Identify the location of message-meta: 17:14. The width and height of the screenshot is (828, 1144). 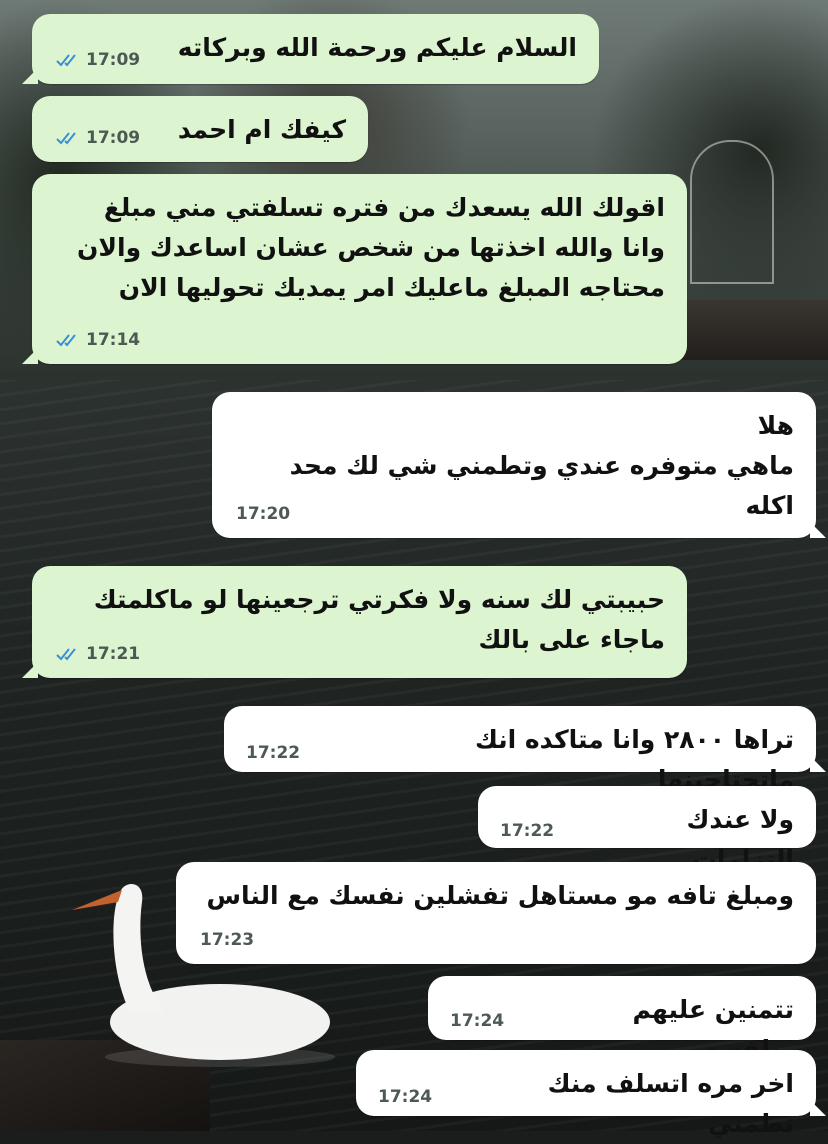
(98, 340).